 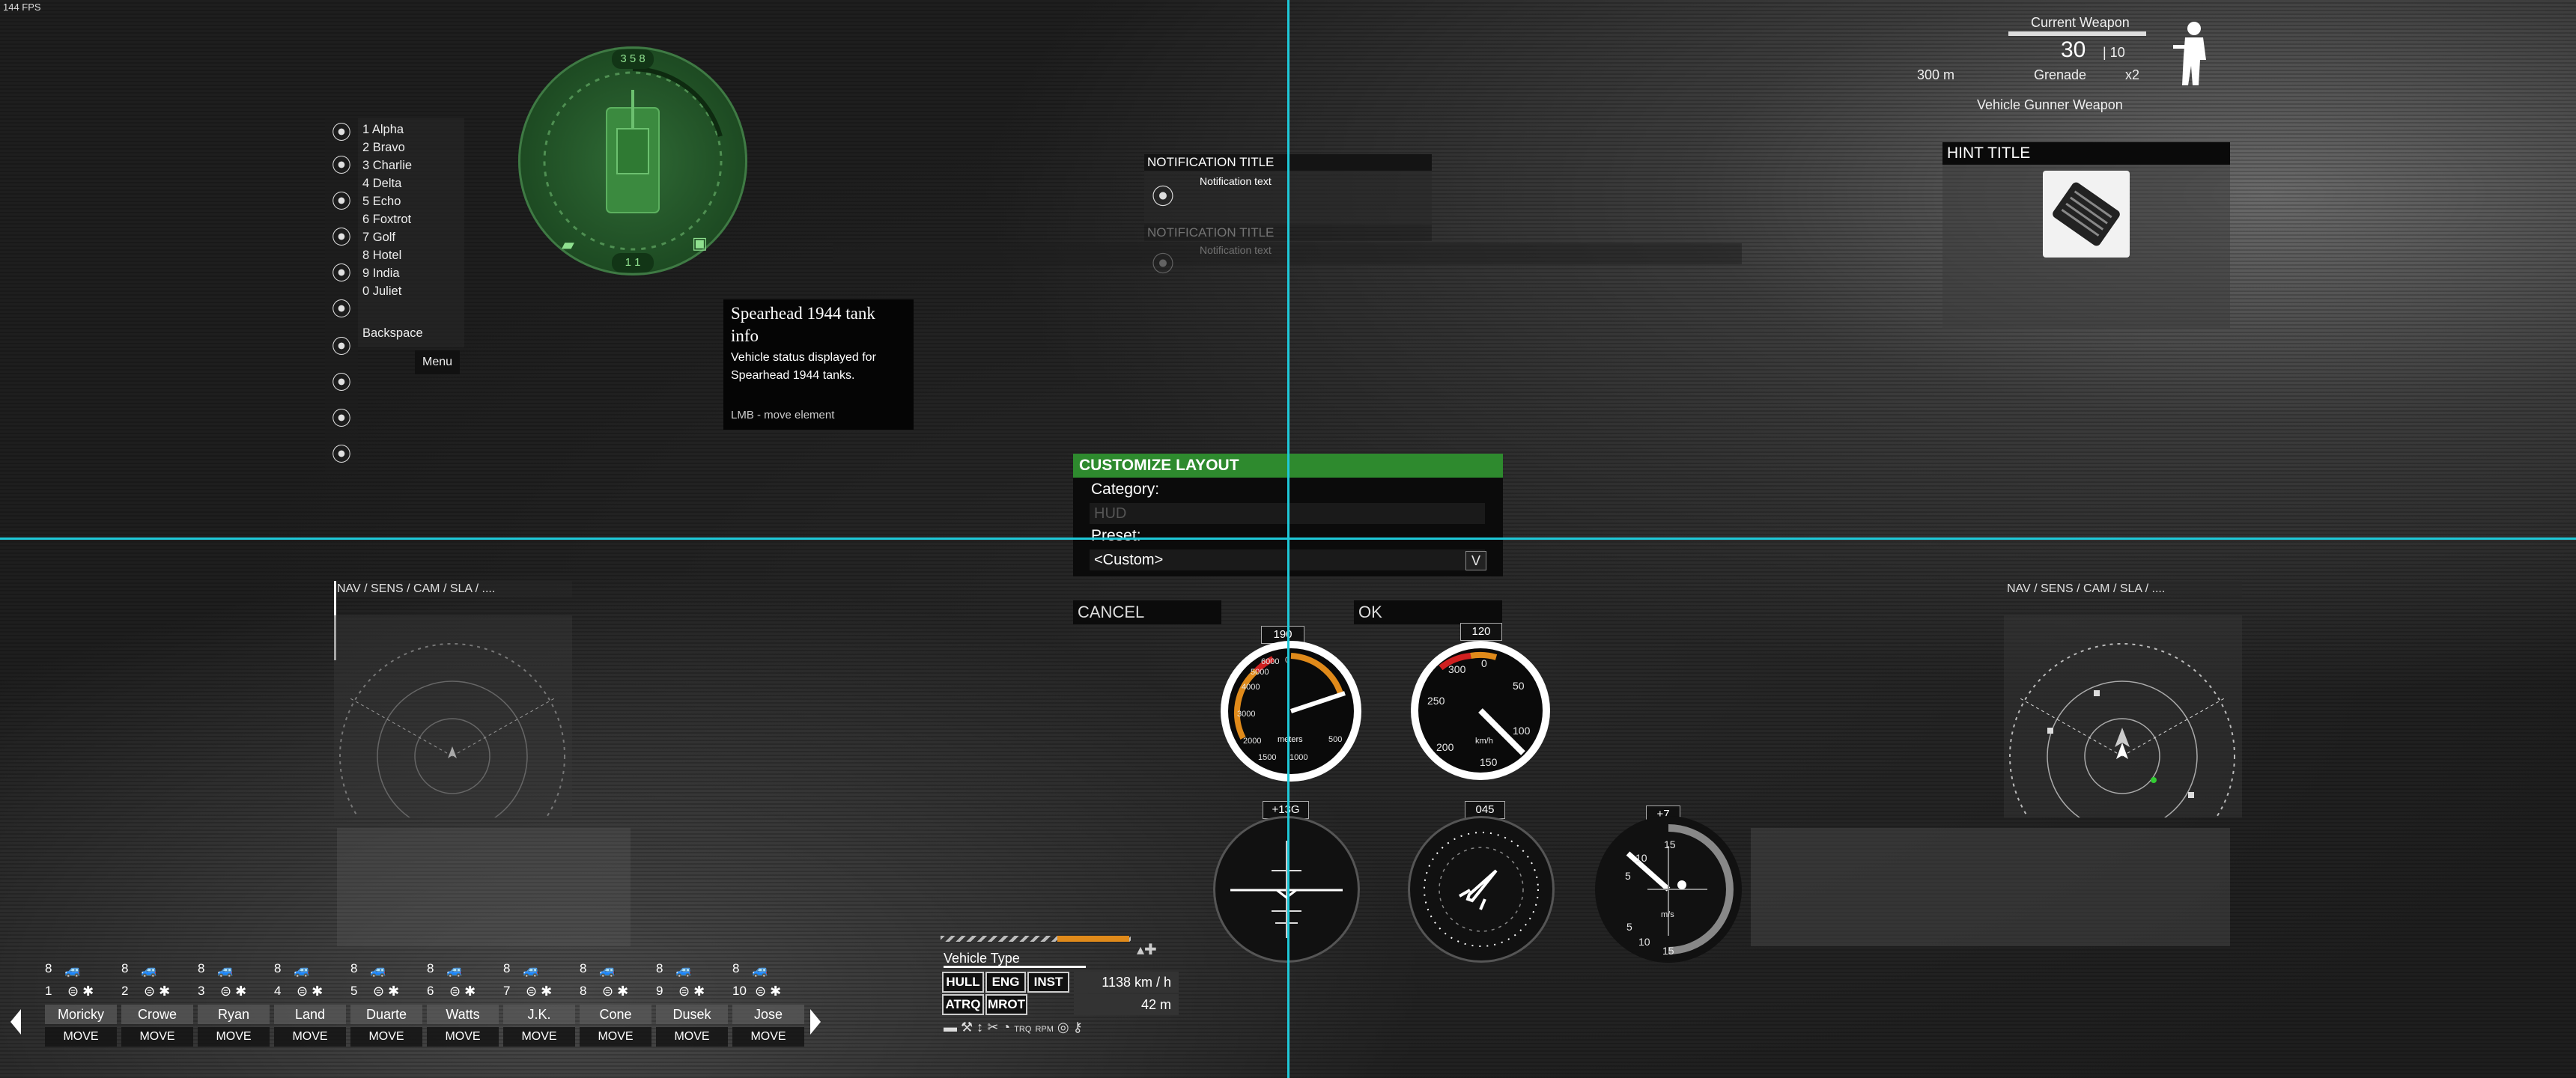 I want to click on trq-icon: TRQ, so click(x=1023, y=1029).